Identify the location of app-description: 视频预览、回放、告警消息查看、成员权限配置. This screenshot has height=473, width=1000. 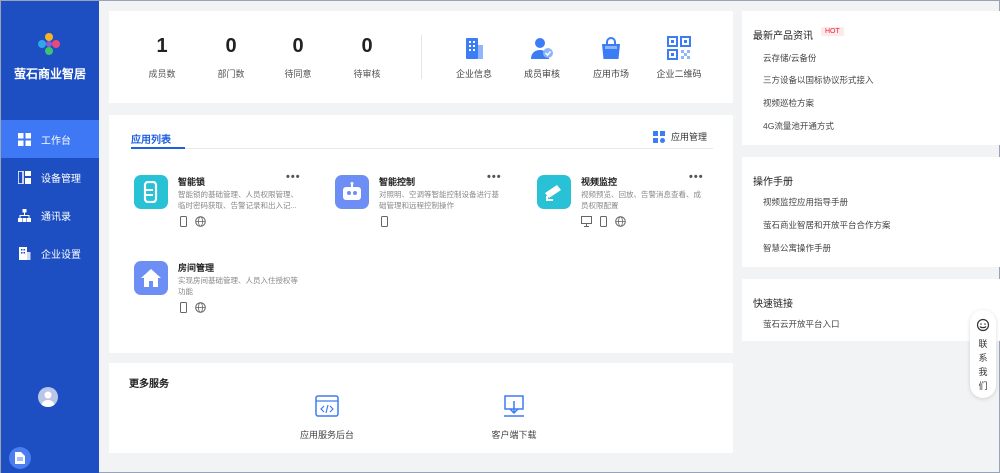
(641, 200).